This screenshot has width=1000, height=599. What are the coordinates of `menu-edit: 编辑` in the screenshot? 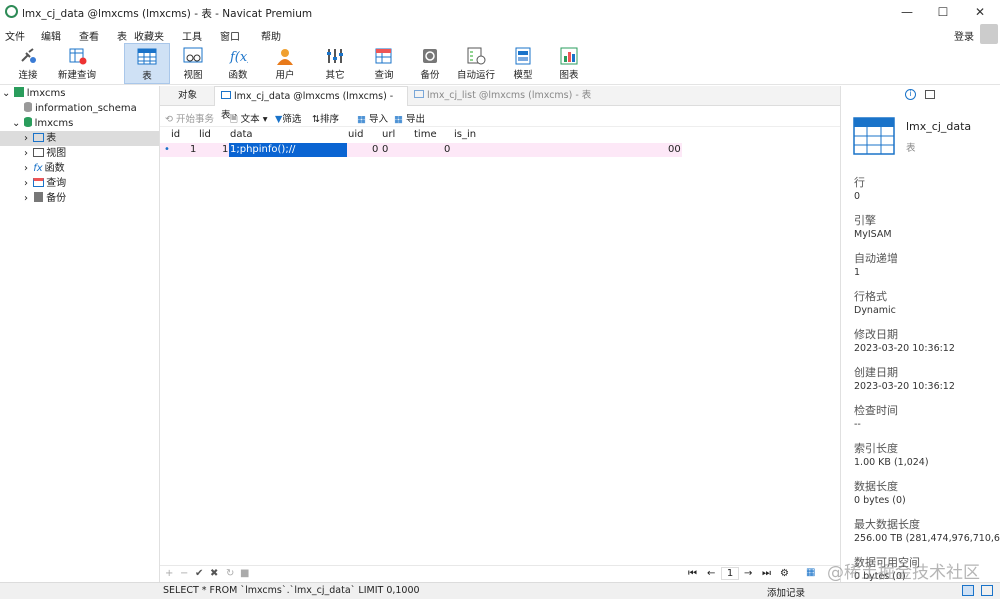 It's located at (51, 35).